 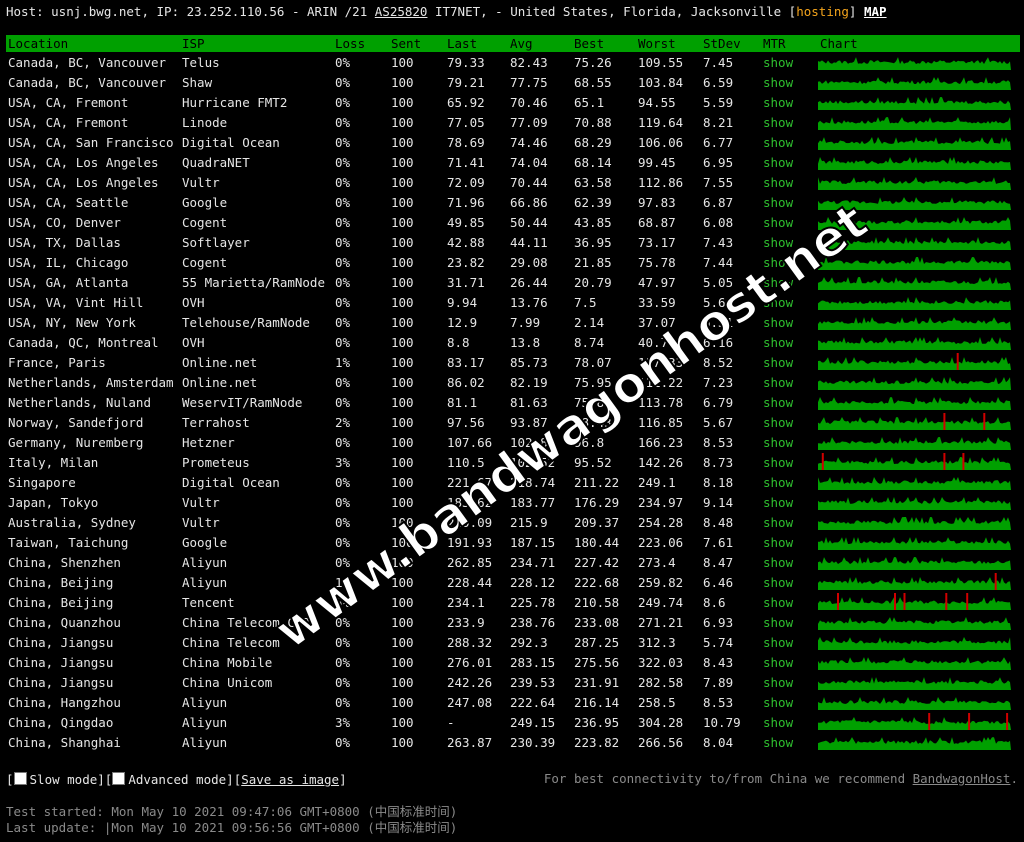 I want to click on map-link: MAP, so click(x=875, y=11).